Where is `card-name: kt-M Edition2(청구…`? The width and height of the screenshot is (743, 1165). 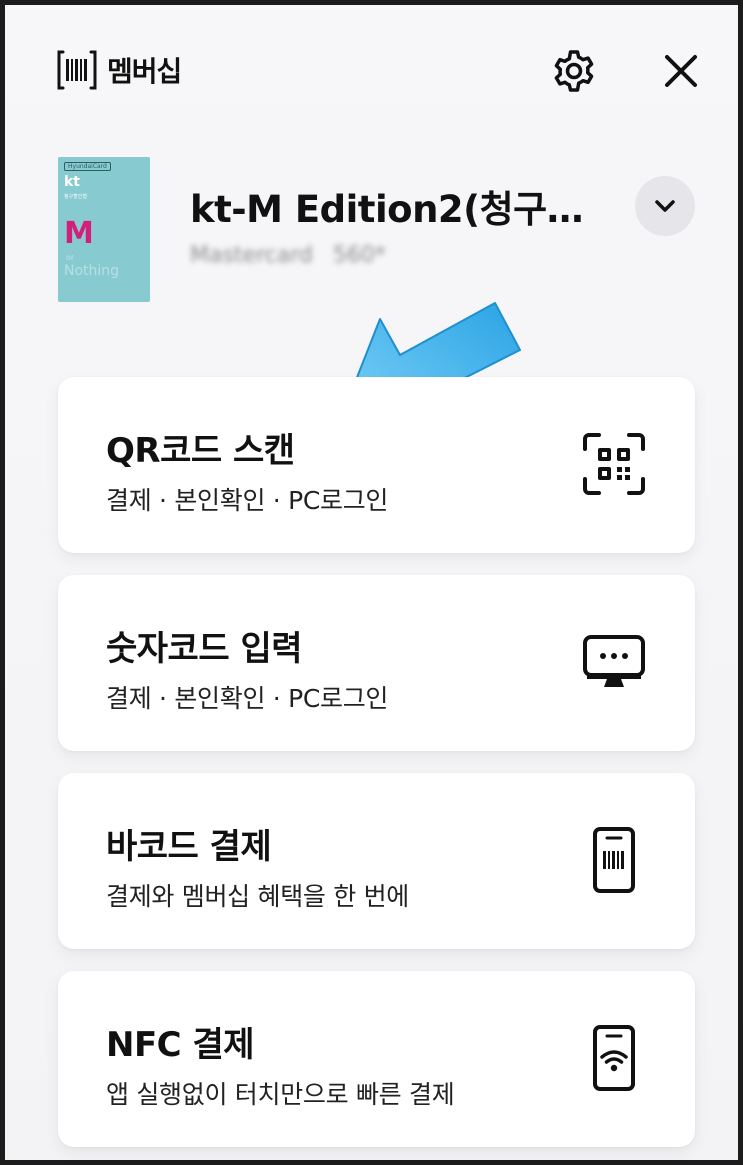
card-name: kt-M Edition2(청구… is located at coordinates (410, 206).